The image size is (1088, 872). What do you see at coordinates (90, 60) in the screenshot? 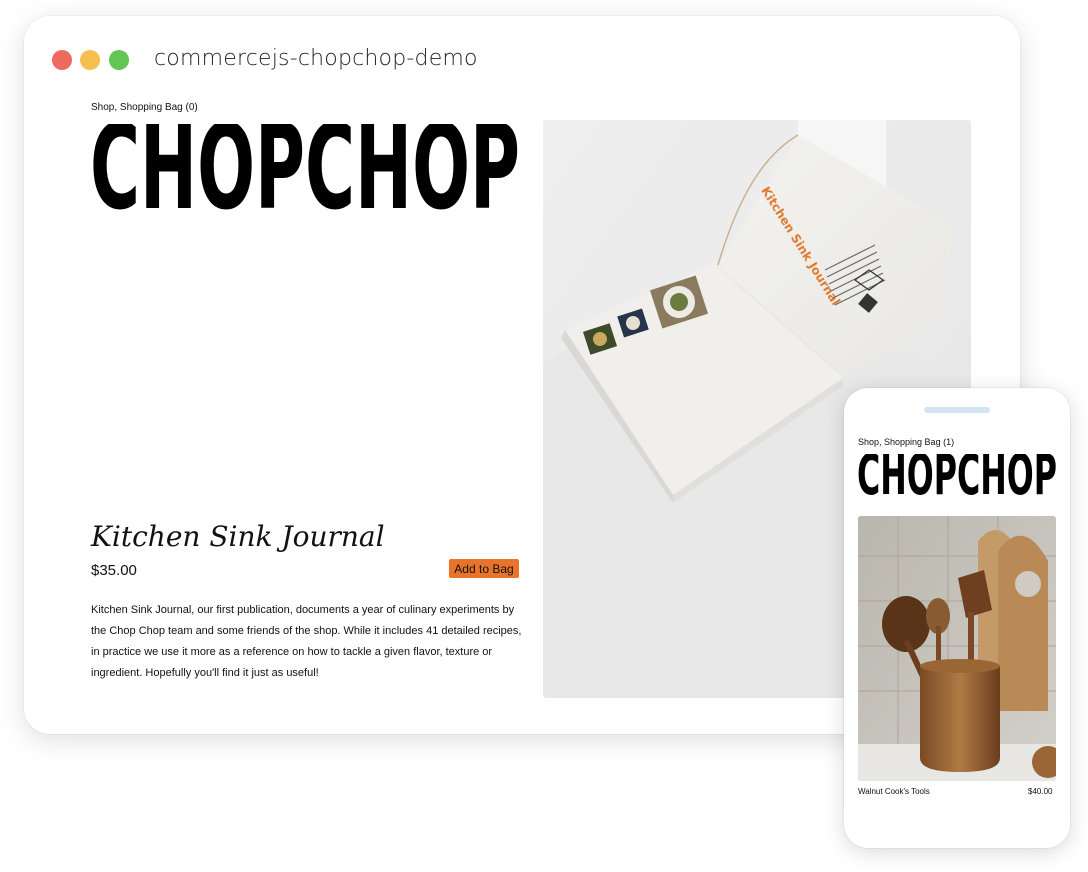
I see `minimize-window-button` at bounding box center [90, 60].